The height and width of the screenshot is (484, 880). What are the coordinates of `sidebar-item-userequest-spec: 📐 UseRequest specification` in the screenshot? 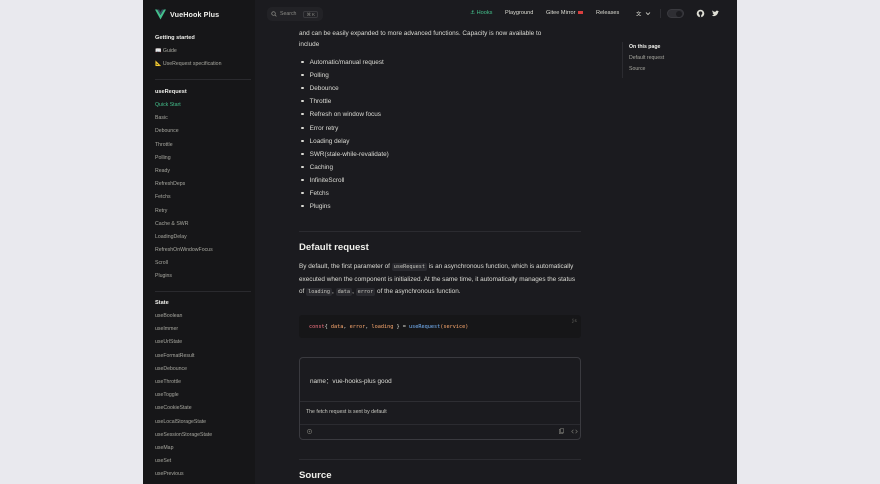 It's located at (188, 64).